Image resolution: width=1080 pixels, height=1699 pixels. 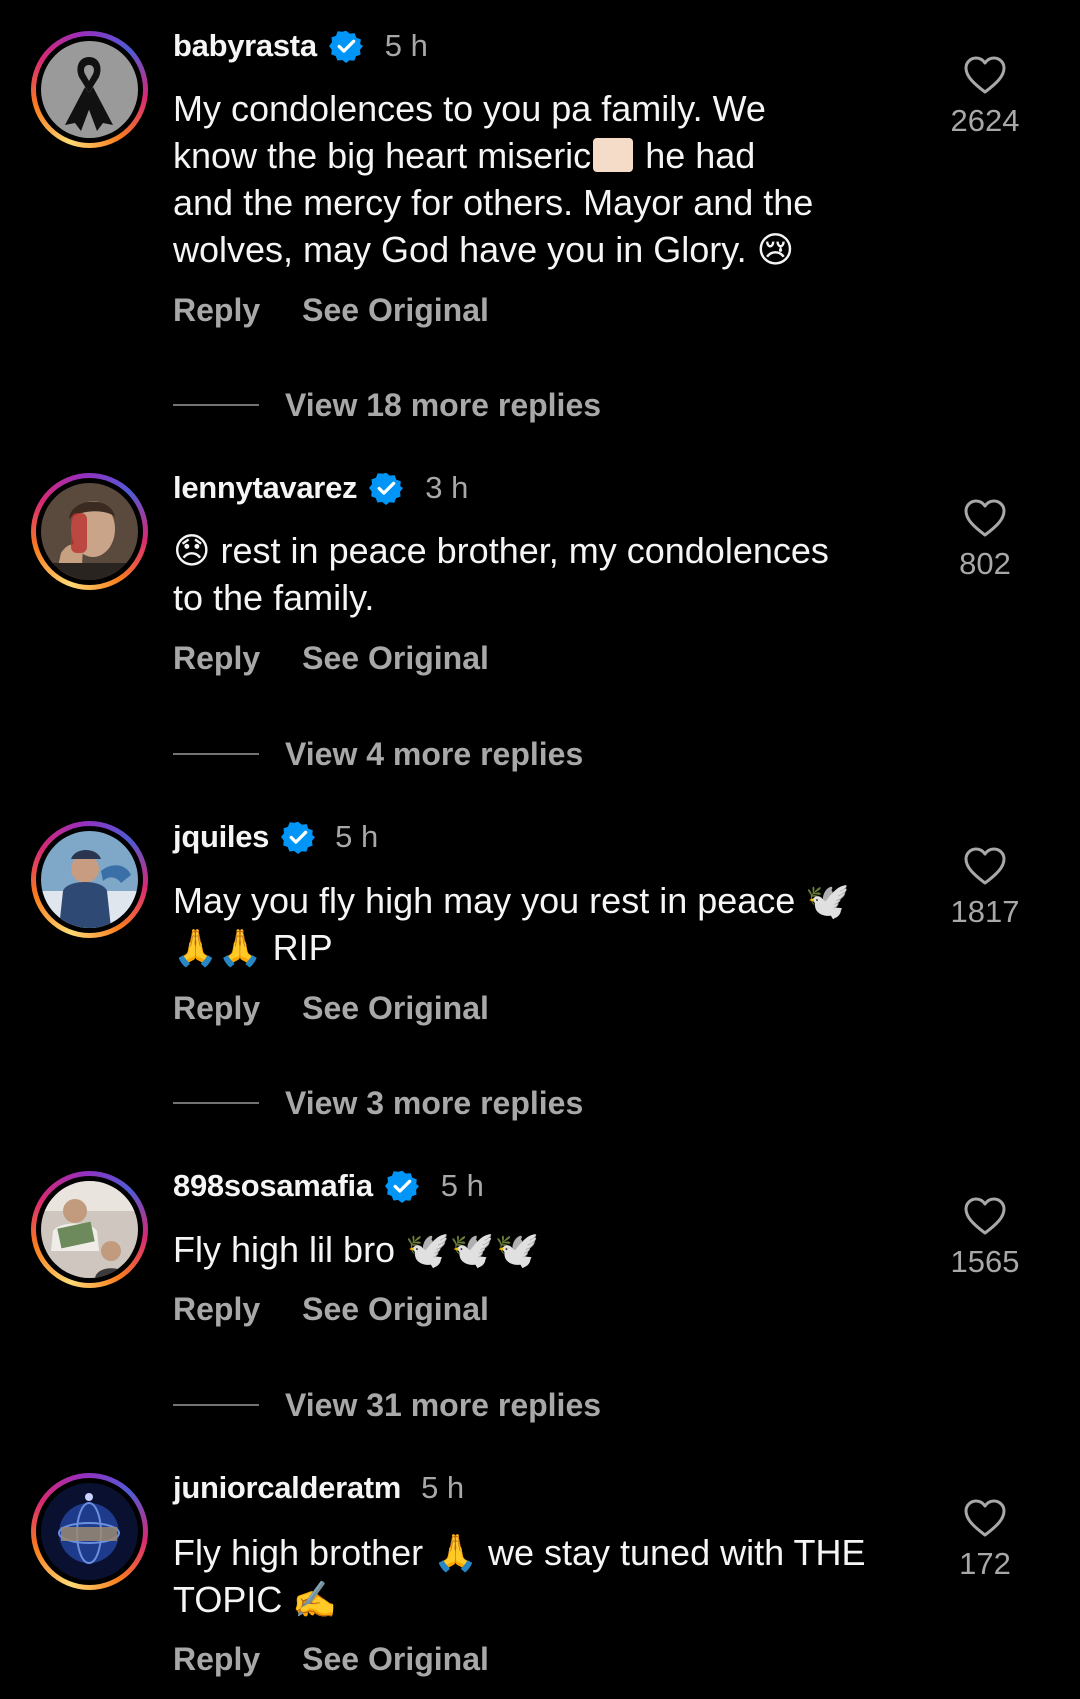 What do you see at coordinates (378, 754) in the screenshot?
I see `view-more-replies-button: View 4 more replies` at bounding box center [378, 754].